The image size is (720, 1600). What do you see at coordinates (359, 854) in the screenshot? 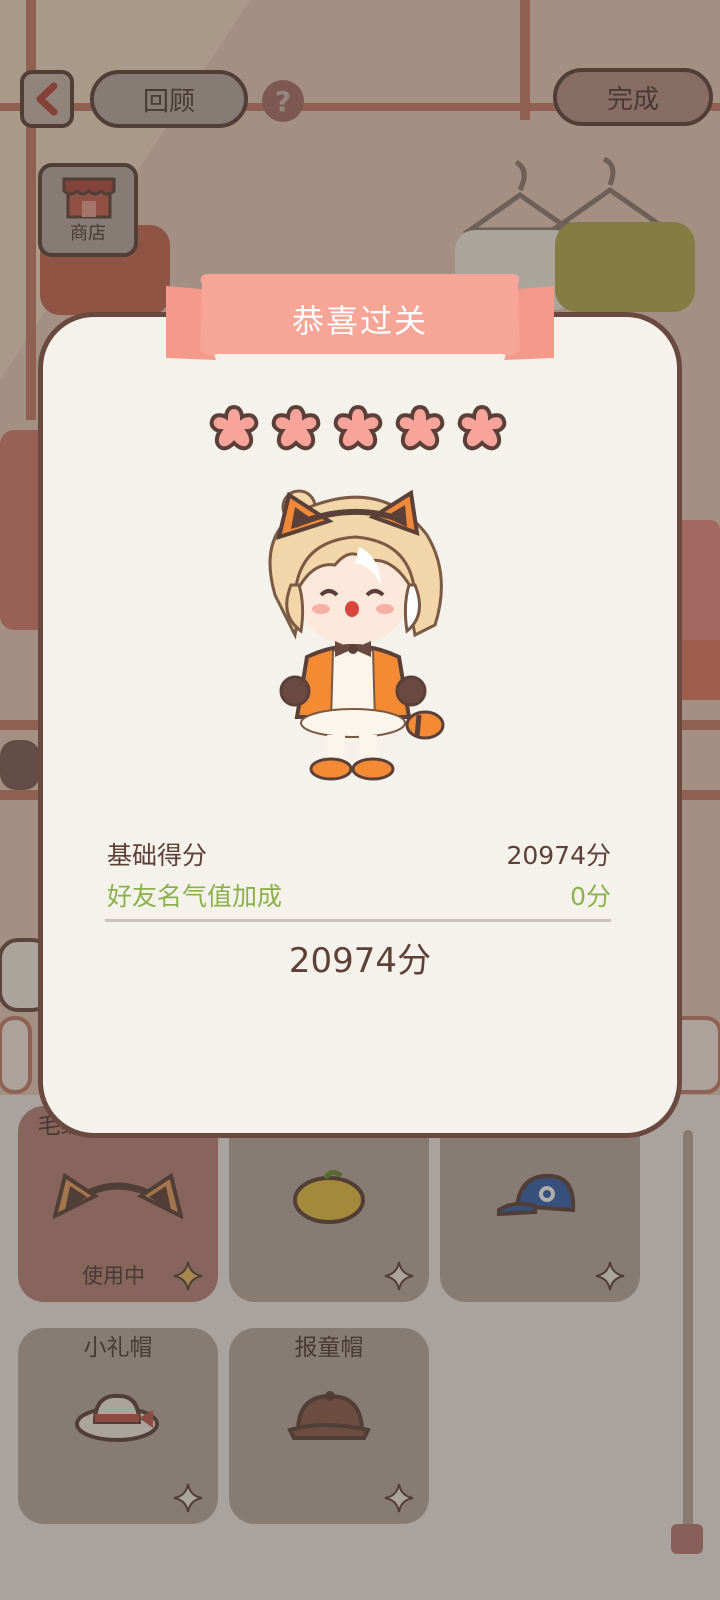
I see `base-score-row: 基础得分 20974分` at bounding box center [359, 854].